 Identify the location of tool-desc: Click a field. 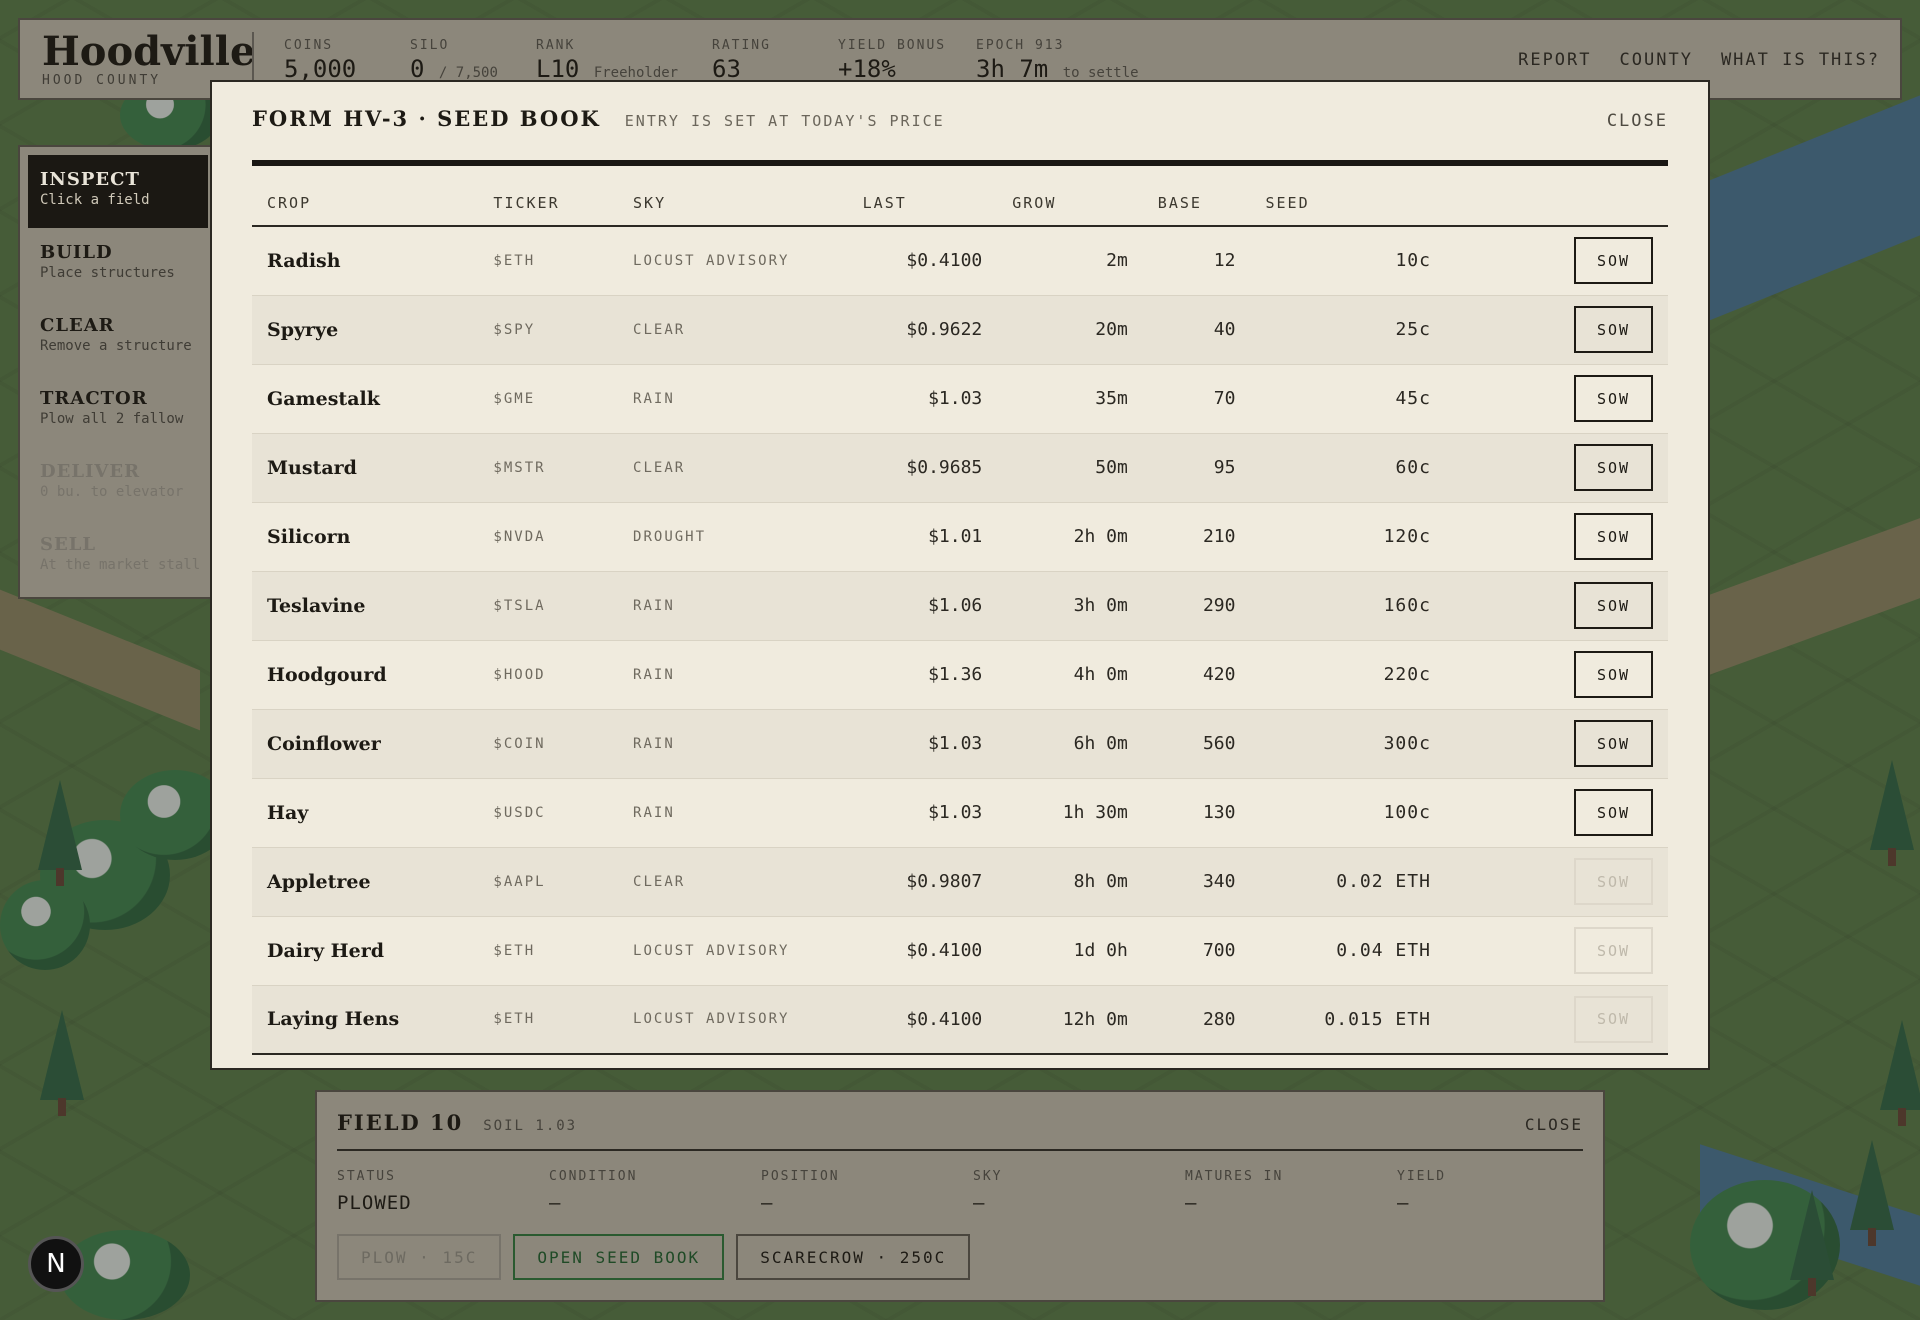
(95, 200).